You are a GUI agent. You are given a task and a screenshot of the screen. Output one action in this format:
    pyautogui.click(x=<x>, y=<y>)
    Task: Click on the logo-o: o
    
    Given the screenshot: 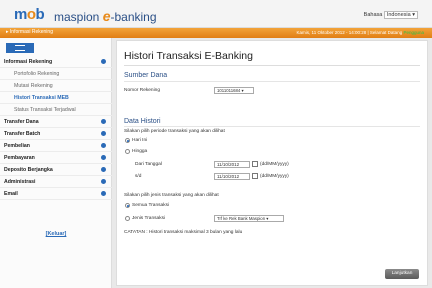 What is the action you would take?
    pyautogui.click(x=31, y=14)
    